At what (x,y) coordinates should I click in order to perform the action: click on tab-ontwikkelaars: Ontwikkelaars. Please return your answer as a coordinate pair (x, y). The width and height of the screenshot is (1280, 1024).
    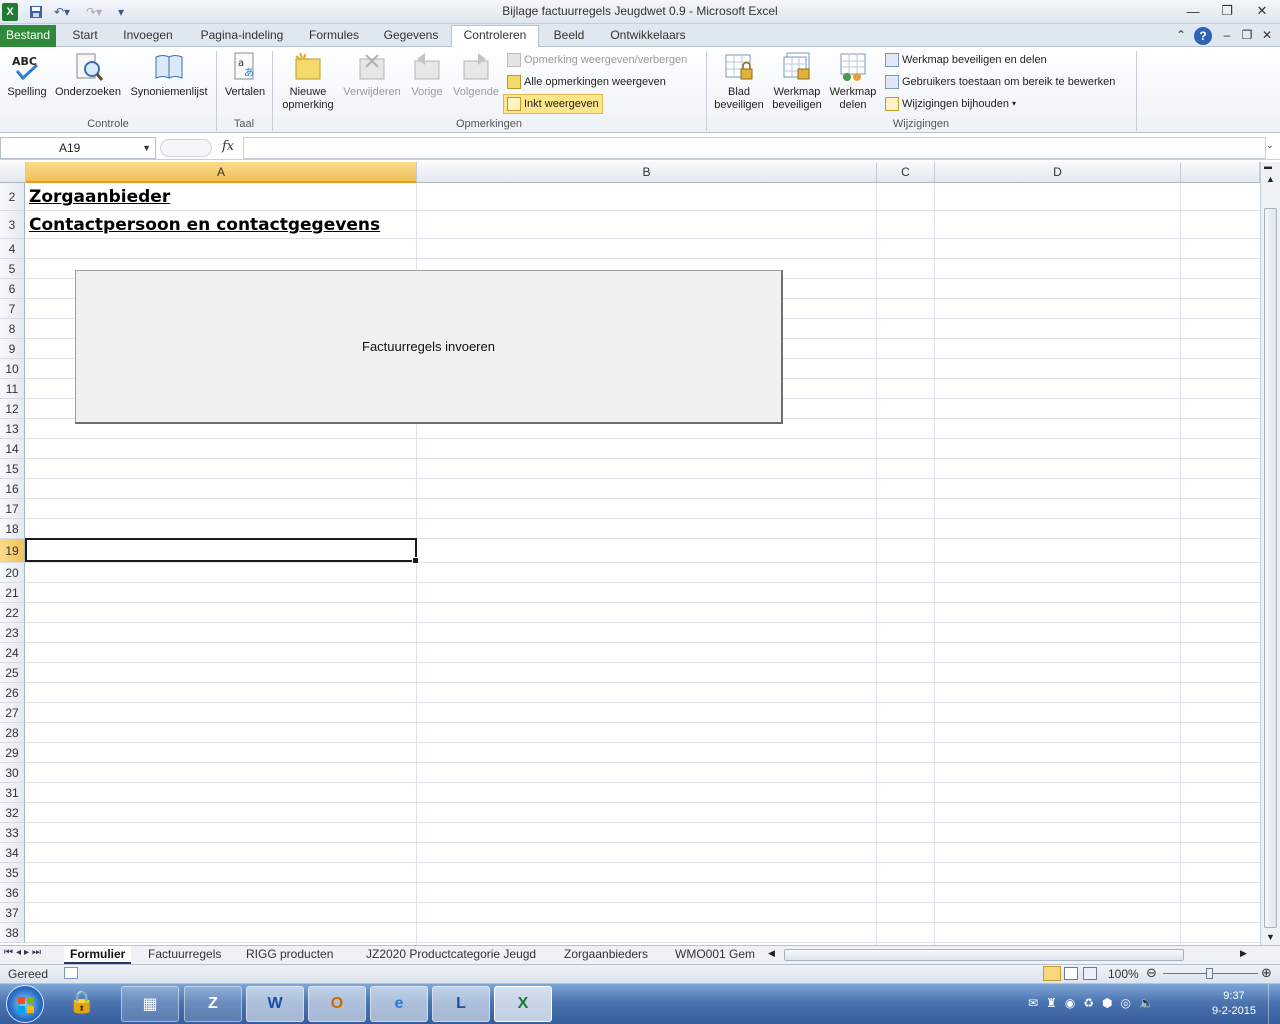
    Looking at the image, I should click on (648, 36).